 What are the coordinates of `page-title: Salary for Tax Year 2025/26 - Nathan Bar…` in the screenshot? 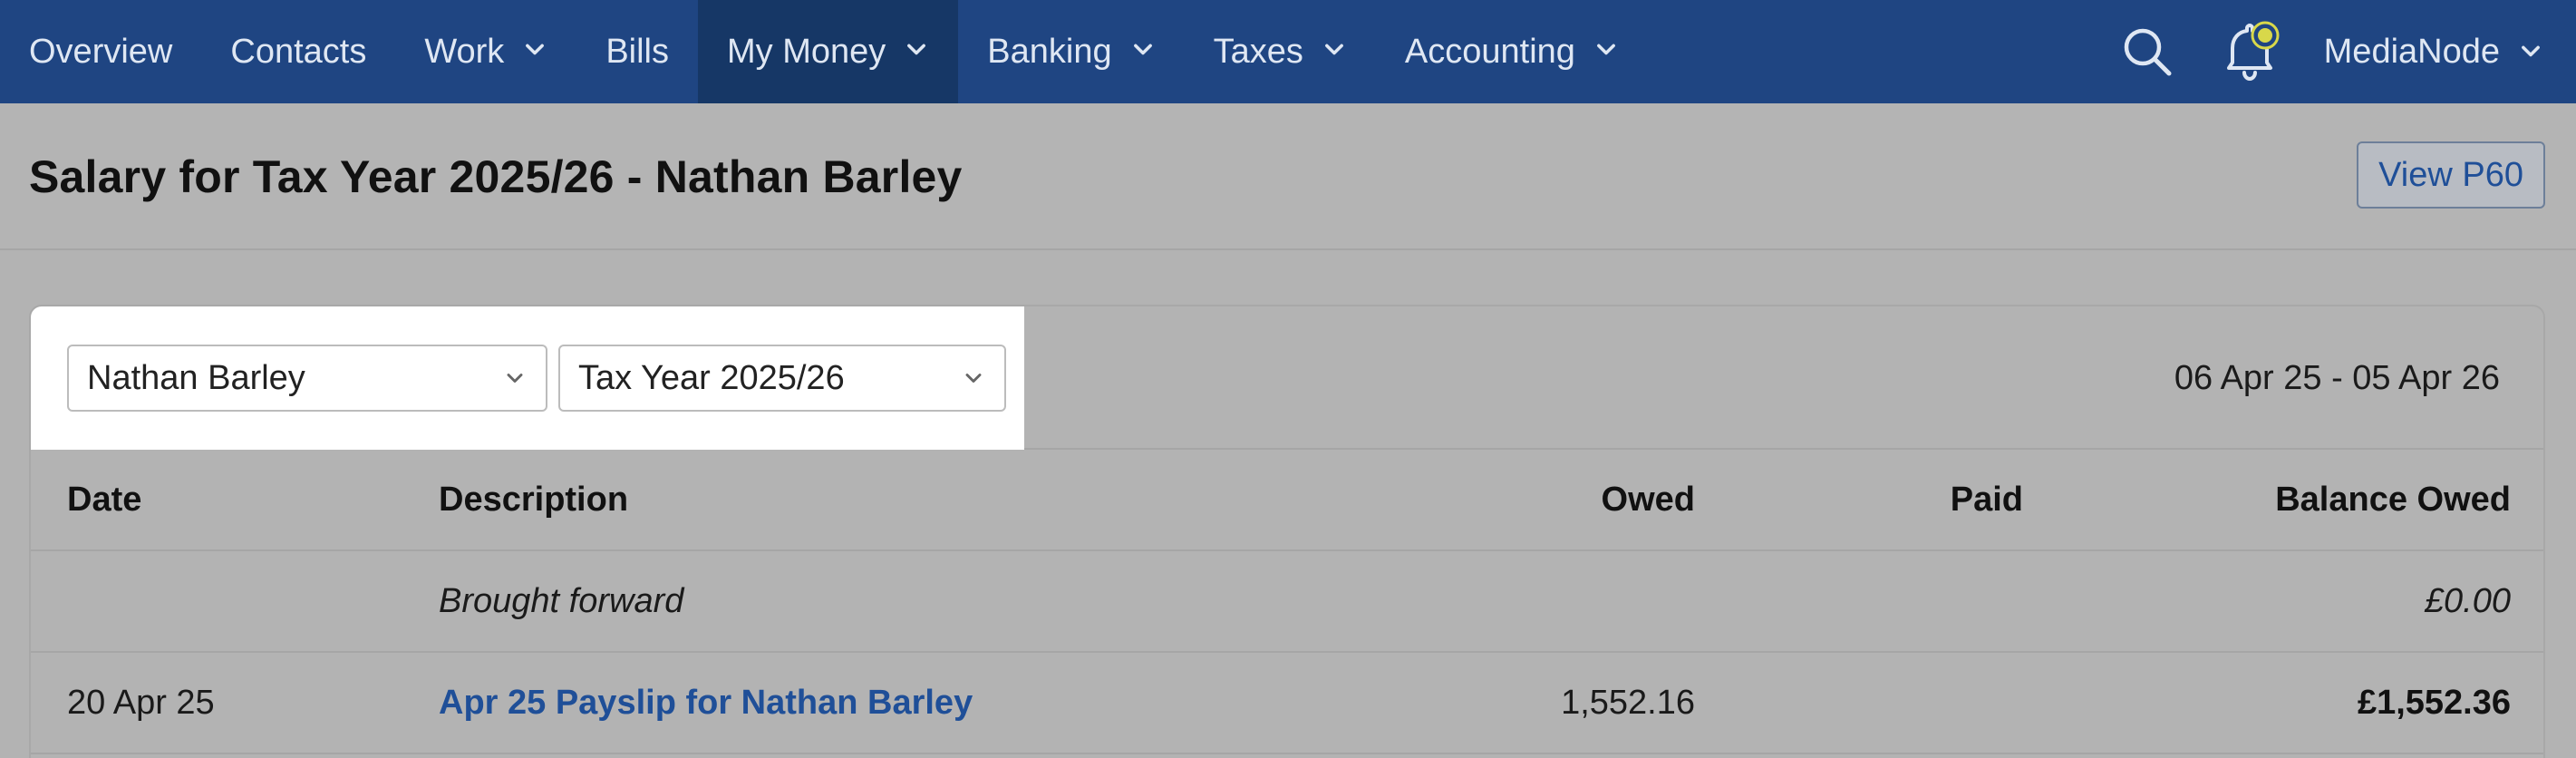 It's located at (496, 176).